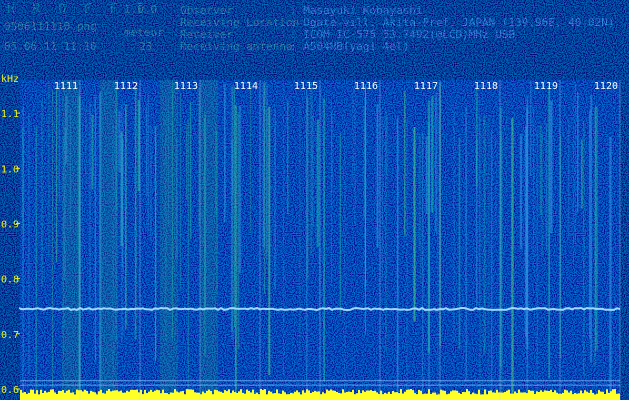  I want to click on y-tick-label: 0.6, so click(10, 390).